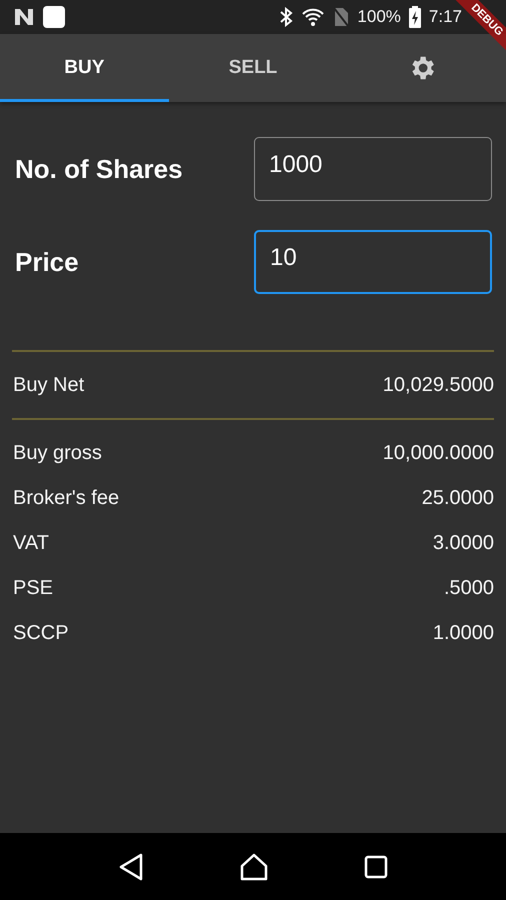 The image size is (506, 900). I want to click on row-value: 10,000.0000, so click(438, 453).